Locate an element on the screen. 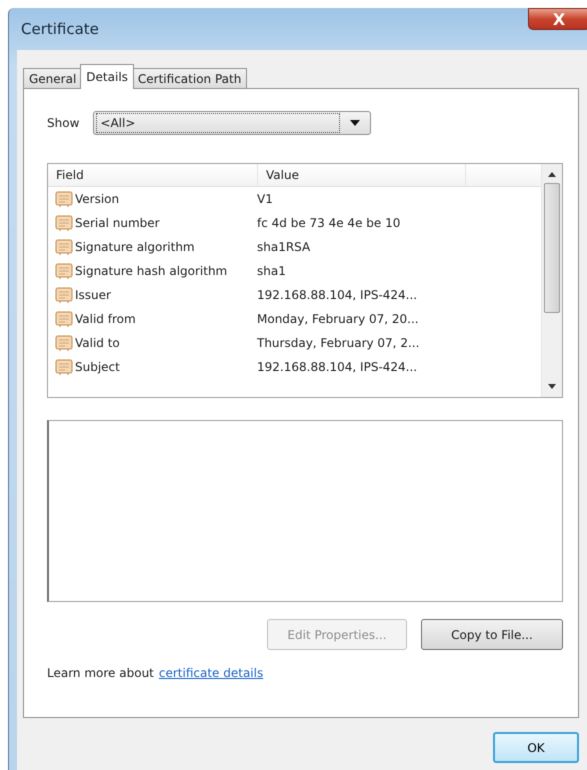 This screenshot has height=770, width=587. tab: General is located at coordinates (52, 78).